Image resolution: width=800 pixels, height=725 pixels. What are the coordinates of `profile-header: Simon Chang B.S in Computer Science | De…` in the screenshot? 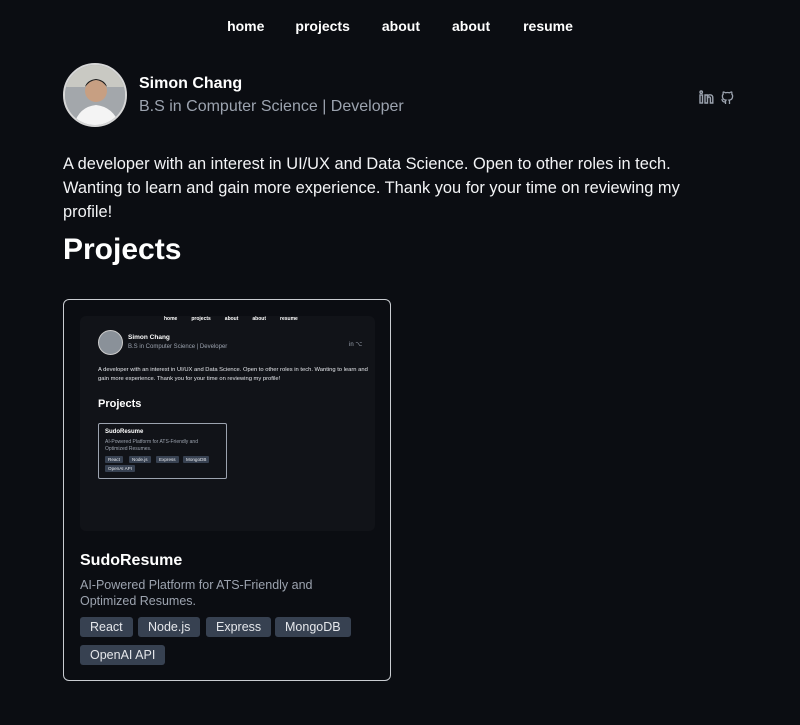 It's located at (399, 95).